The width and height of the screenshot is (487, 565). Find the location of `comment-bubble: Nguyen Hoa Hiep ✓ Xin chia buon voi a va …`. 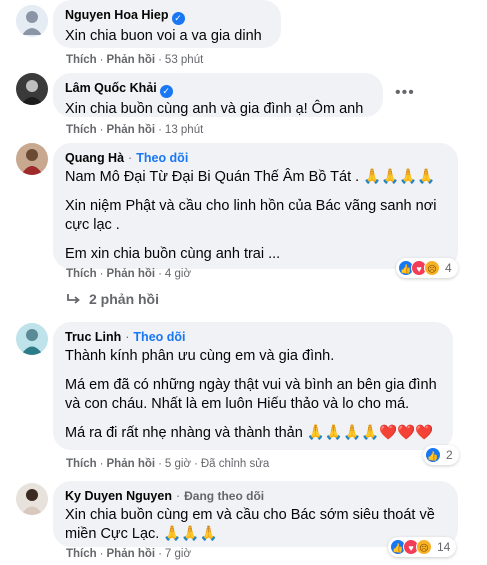

comment-bubble: Nguyen Hoa Hiep ✓ Xin chia buon voi a va … is located at coordinates (167, 24).